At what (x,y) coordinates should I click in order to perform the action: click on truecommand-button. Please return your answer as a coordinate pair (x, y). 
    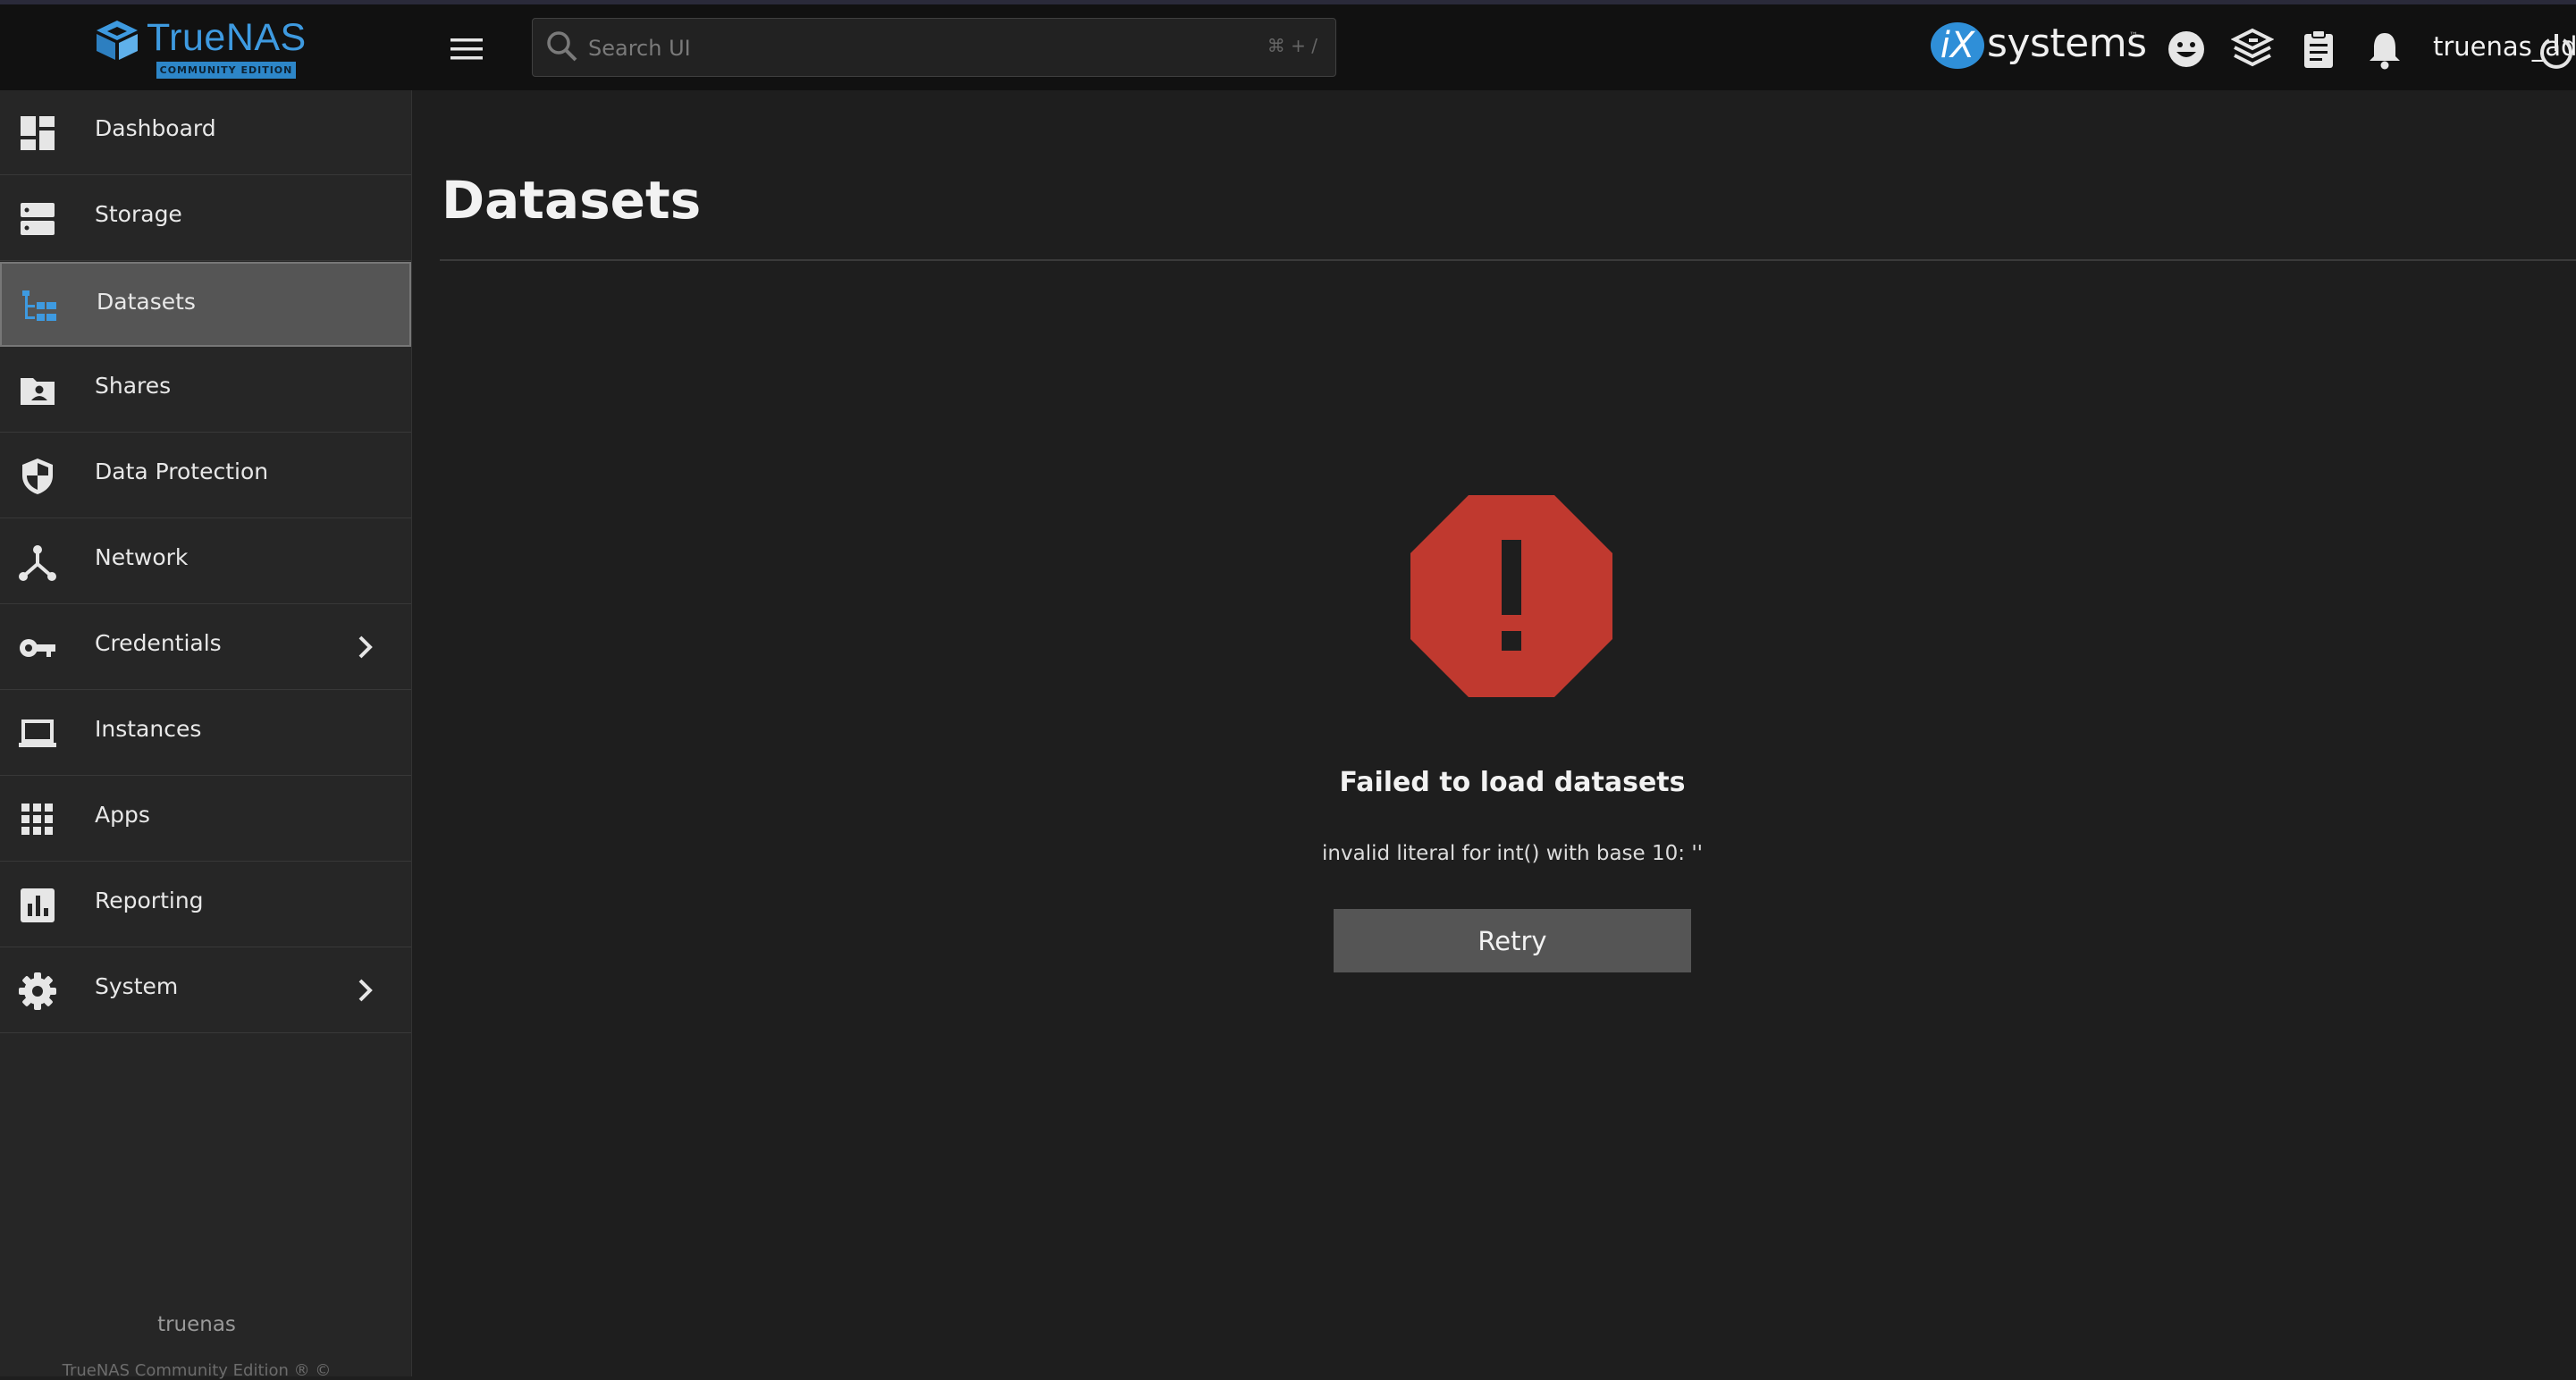
    Looking at the image, I should click on (2253, 49).